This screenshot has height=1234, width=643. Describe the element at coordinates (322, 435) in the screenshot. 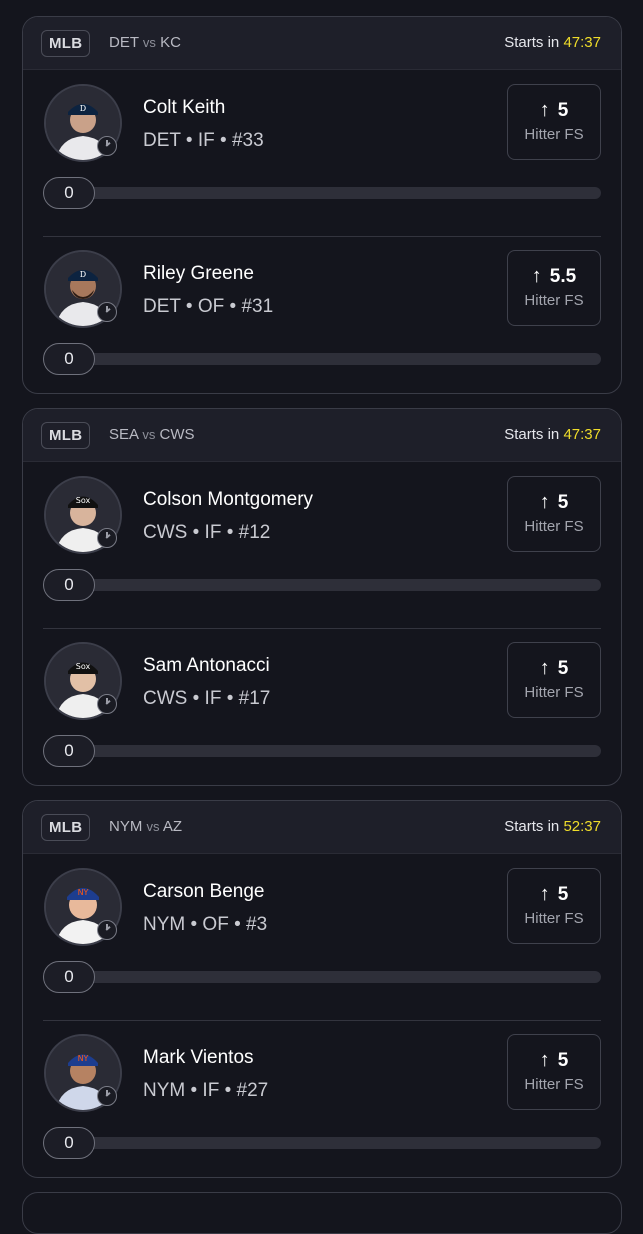

I see `game-header: MLB SEA vs CWS Starts in 47:37` at that location.